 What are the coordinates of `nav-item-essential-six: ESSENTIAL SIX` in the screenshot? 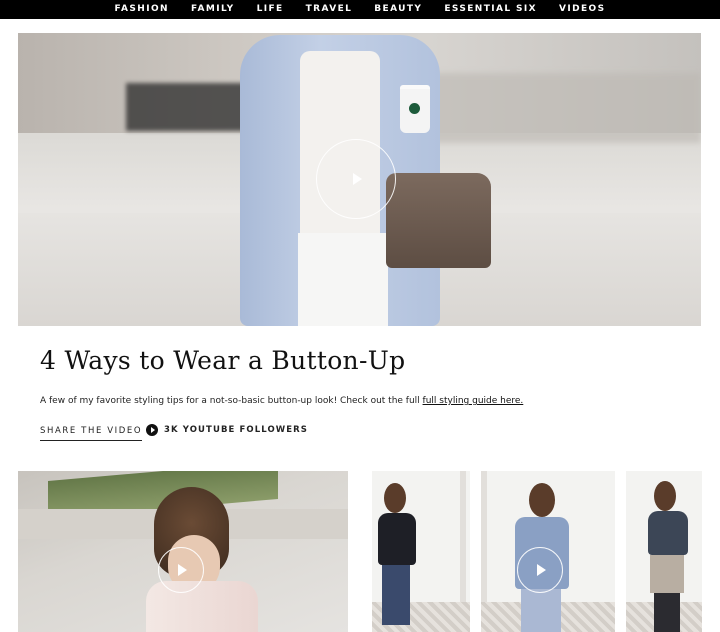 It's located at (490, 9).